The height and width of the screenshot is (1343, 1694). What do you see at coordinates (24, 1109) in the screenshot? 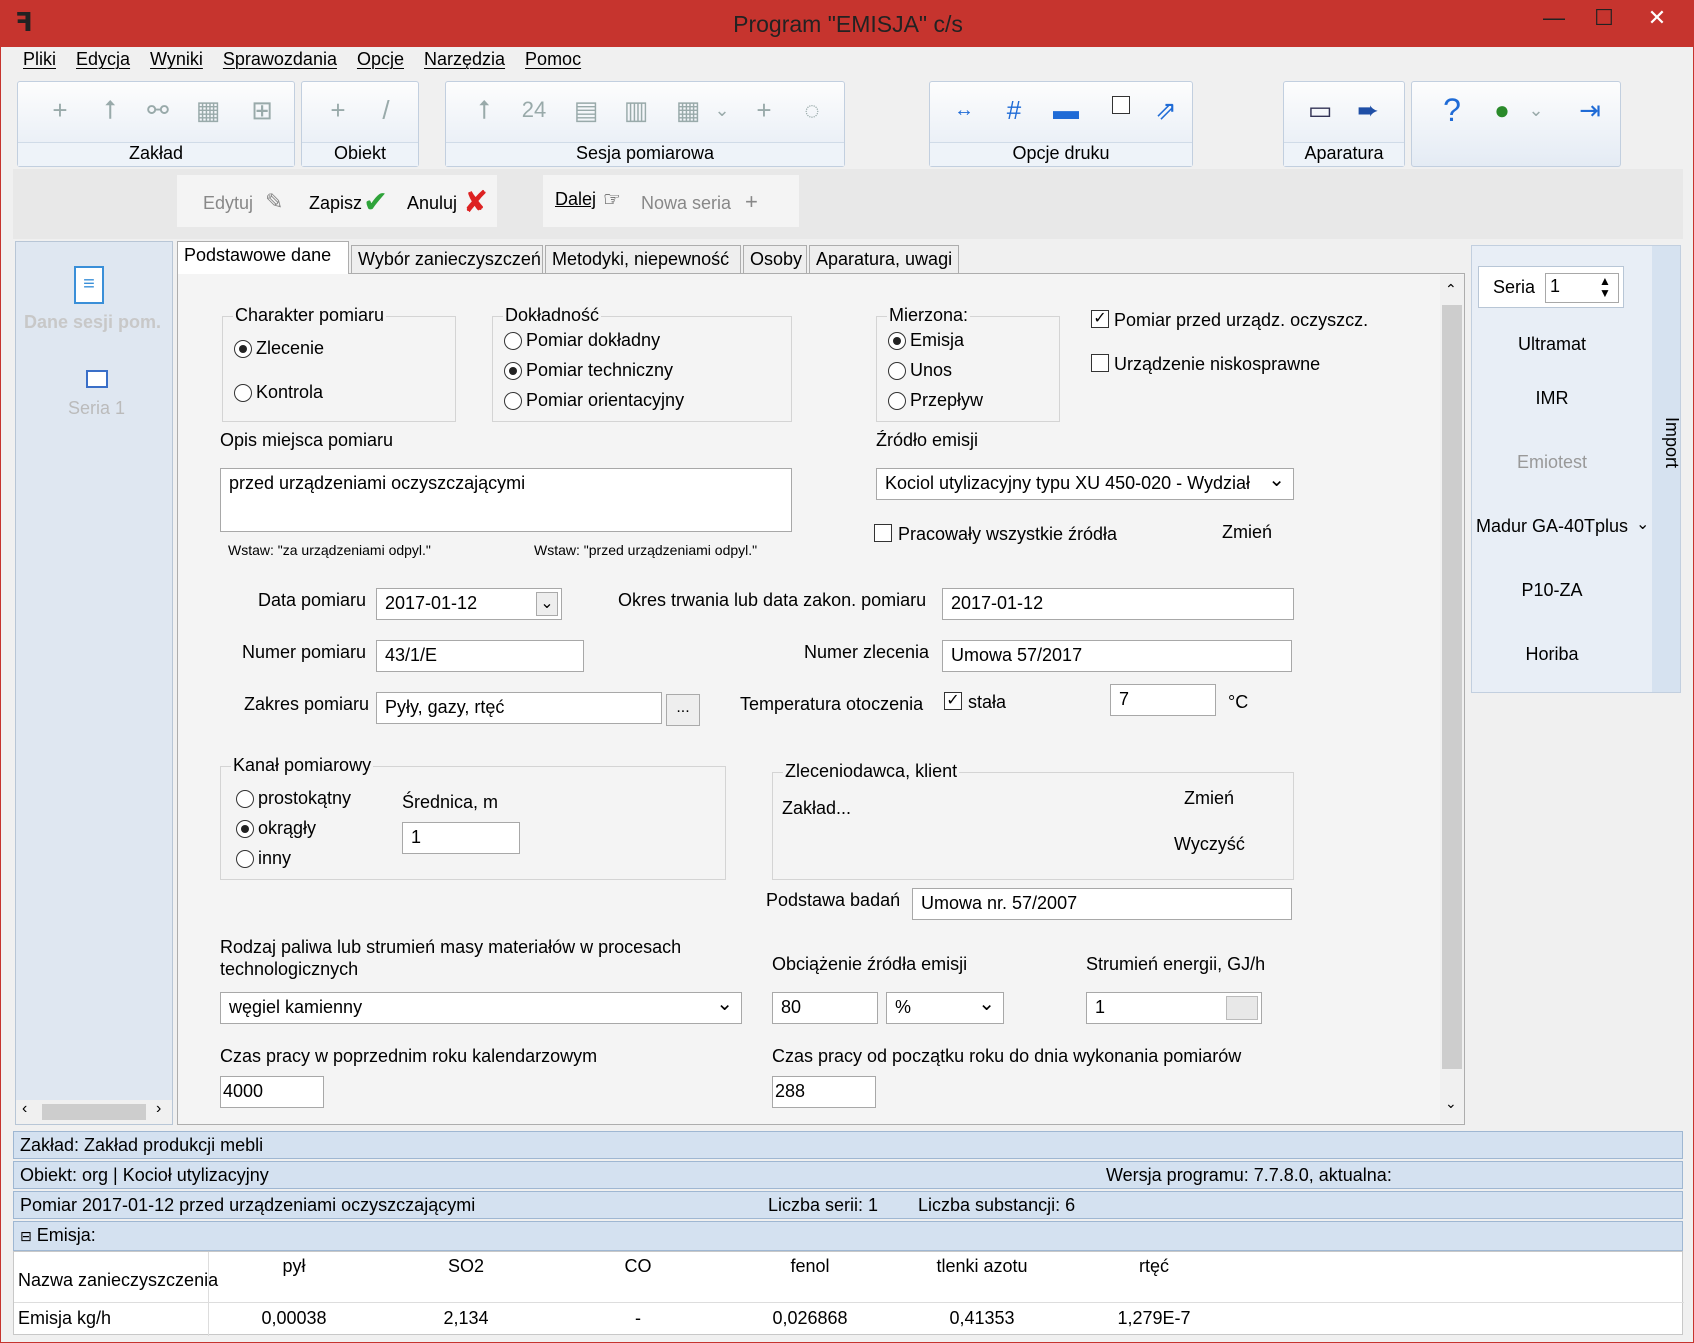
I see `scroll-left-icon: ‹` at bounding box center [24, 1109].